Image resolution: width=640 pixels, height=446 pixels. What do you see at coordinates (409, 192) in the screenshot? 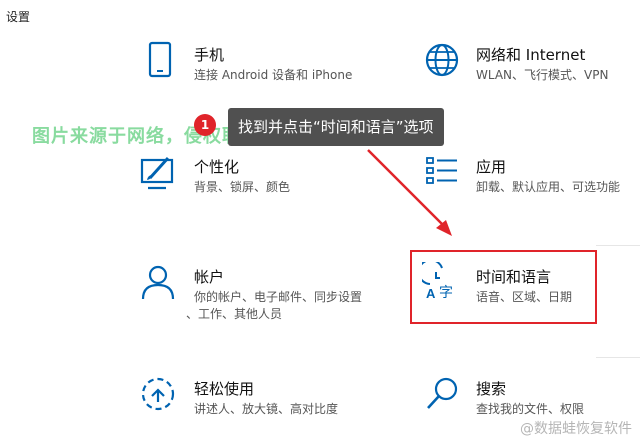
I see `pointer-arrow-icon` at bounding box center [409, 192].